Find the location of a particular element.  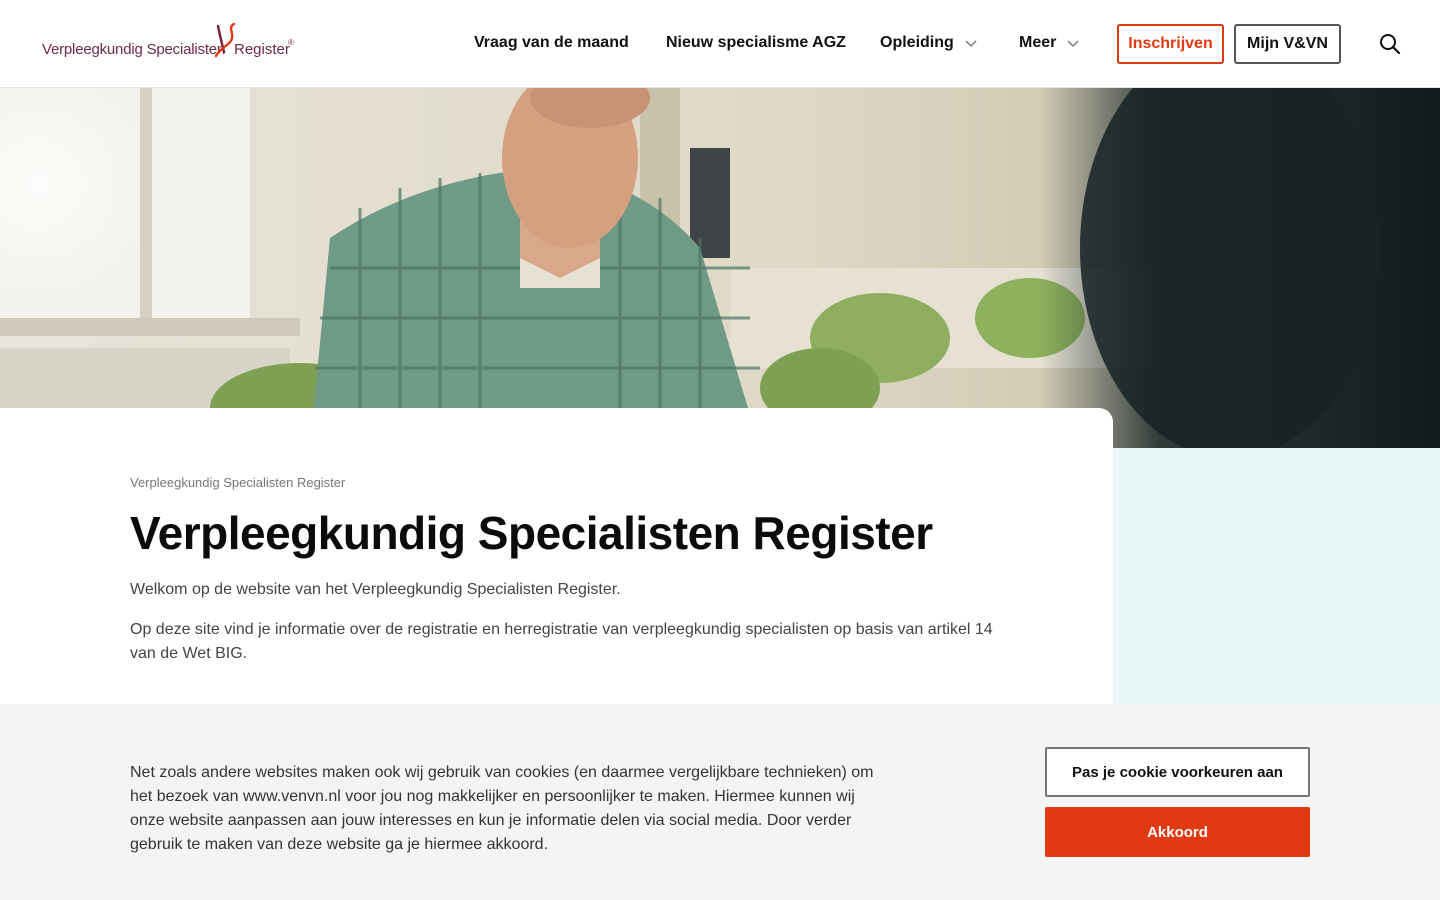

nav-opleiding: Opleiding is located at coordinates (929, 43).